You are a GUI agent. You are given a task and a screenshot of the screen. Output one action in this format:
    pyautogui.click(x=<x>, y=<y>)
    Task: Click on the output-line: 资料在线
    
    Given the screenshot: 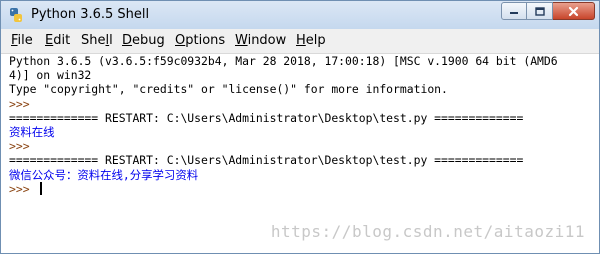 What is the action you would take?
    pyautogui.click(x=32, y=131)
    